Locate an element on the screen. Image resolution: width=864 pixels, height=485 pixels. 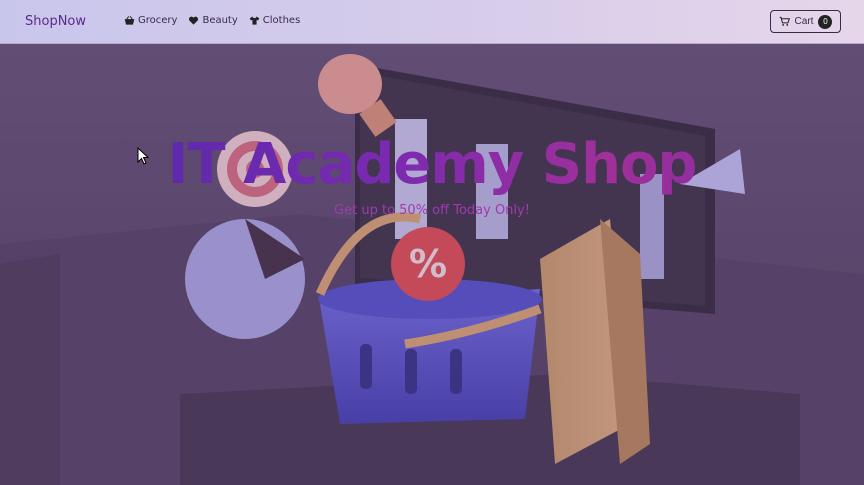
nav-link-label: Clothes is located at coordinates (281, 20).